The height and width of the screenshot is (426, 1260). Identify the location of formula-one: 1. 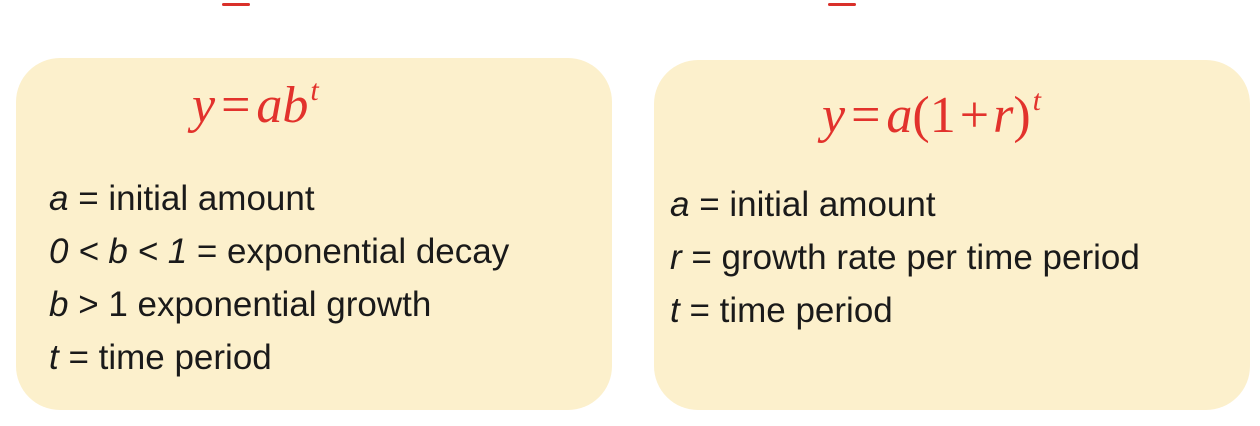
(942, 115).